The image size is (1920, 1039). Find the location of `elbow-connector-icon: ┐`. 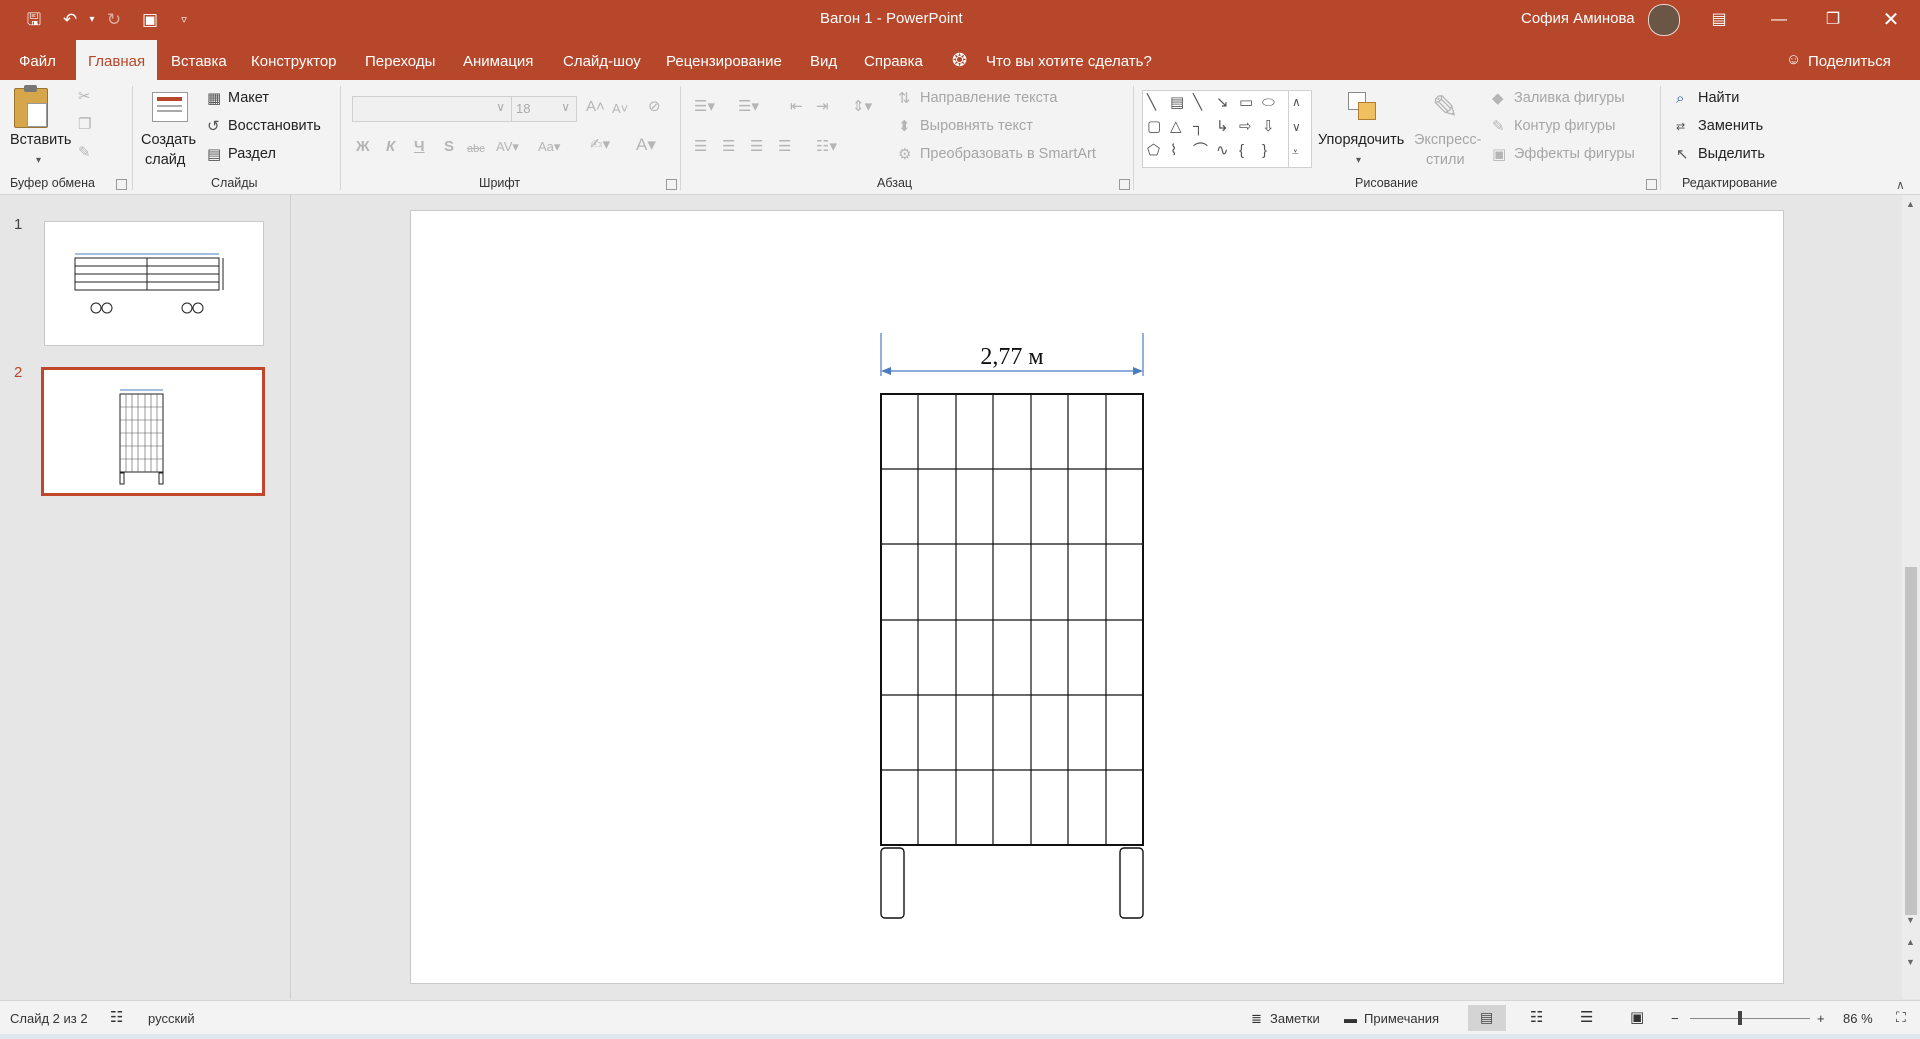

elbow-connector-icon: ┐ is located at coordinates (1198, 127).